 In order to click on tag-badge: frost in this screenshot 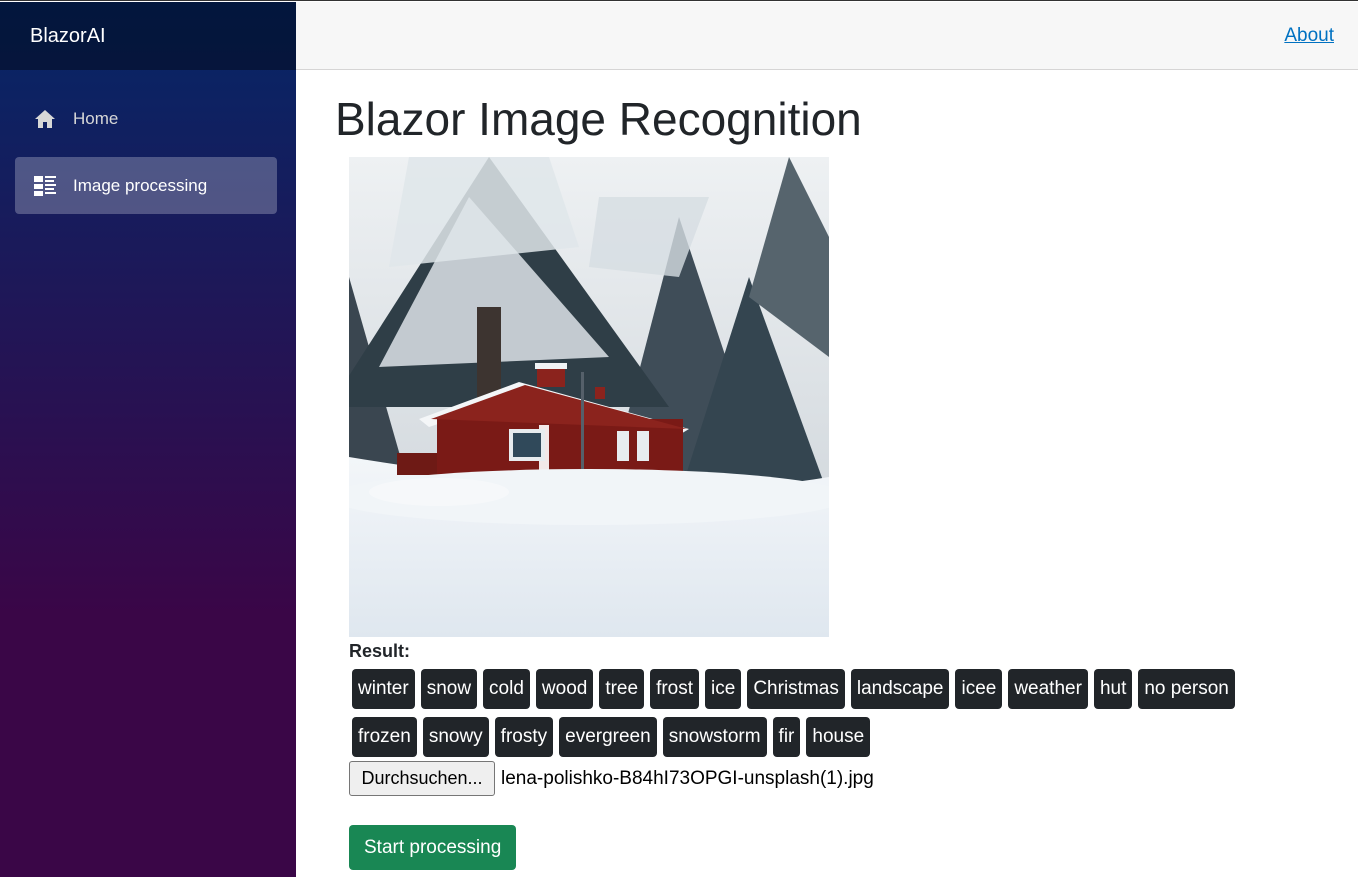, I will do `click(675, 689)`.